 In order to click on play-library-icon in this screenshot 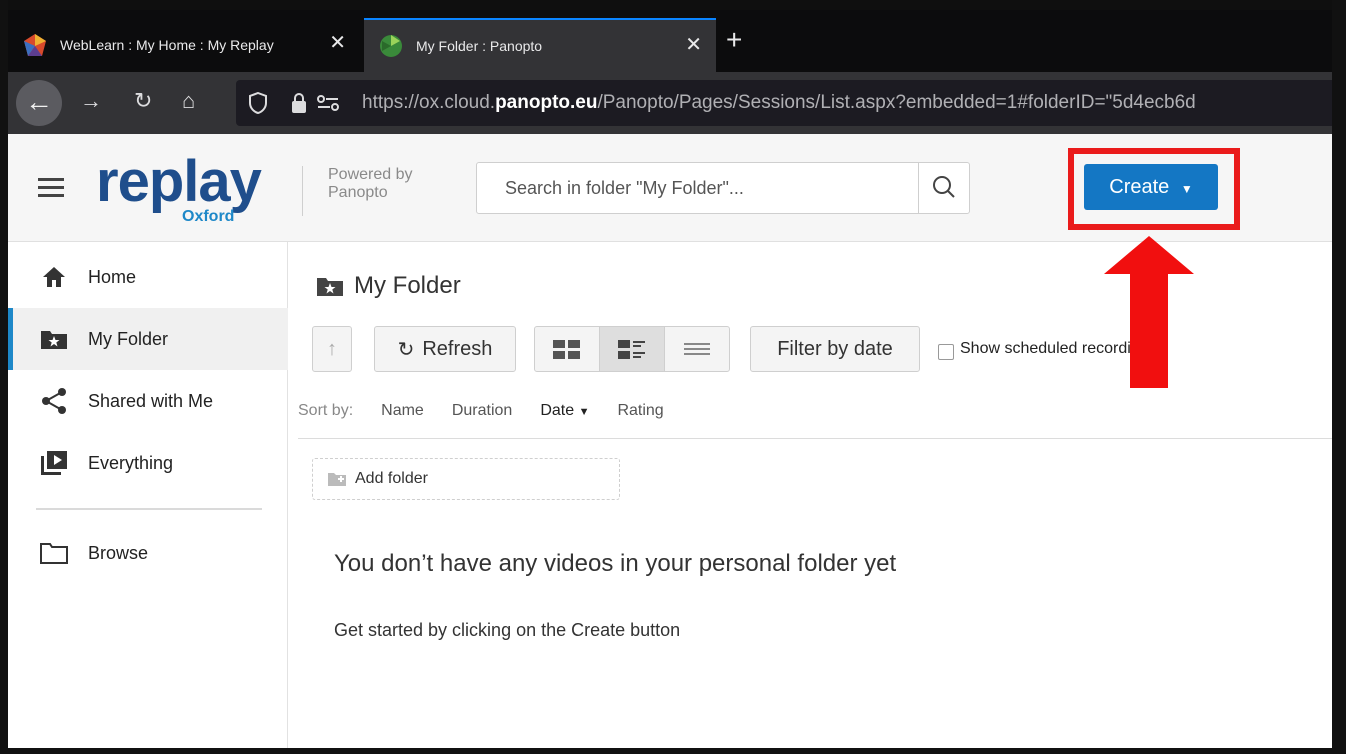, I will do `click(54, 463)`.